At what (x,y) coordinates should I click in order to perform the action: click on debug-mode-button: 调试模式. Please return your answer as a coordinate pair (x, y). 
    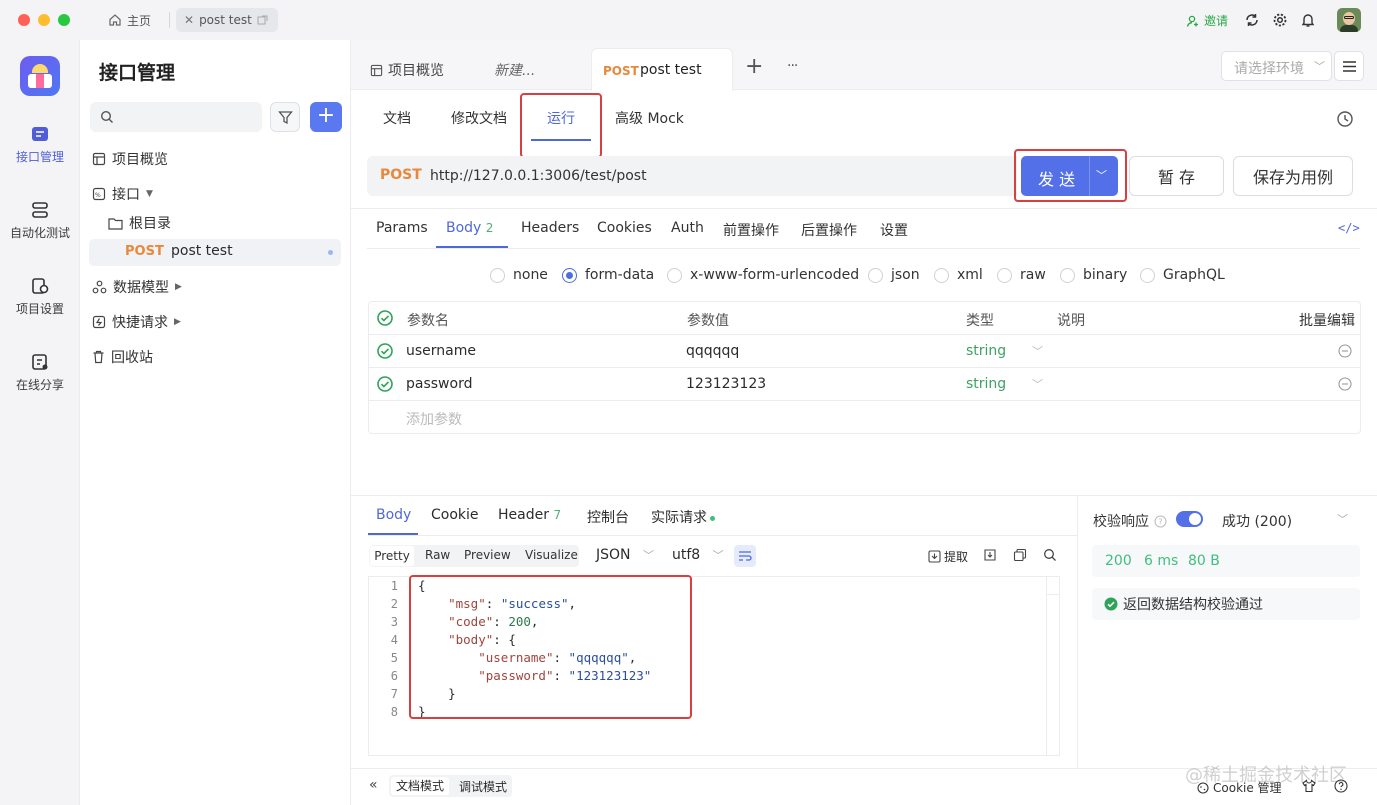
    Looking at the image, I should click on (483, 786).